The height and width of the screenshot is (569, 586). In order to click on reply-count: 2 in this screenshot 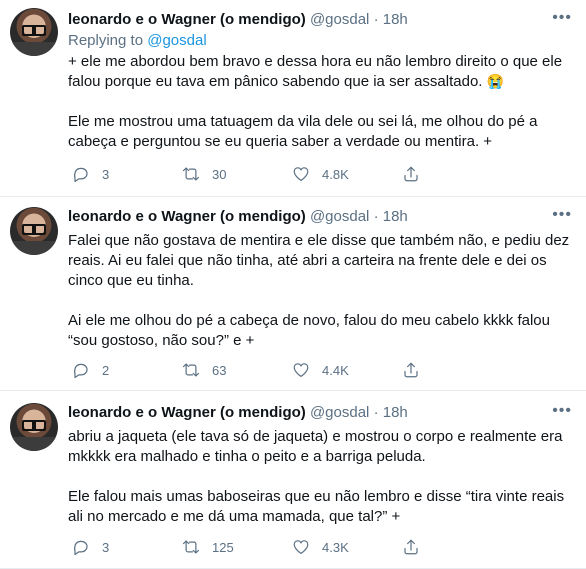, I will do `click(106, 370)`.